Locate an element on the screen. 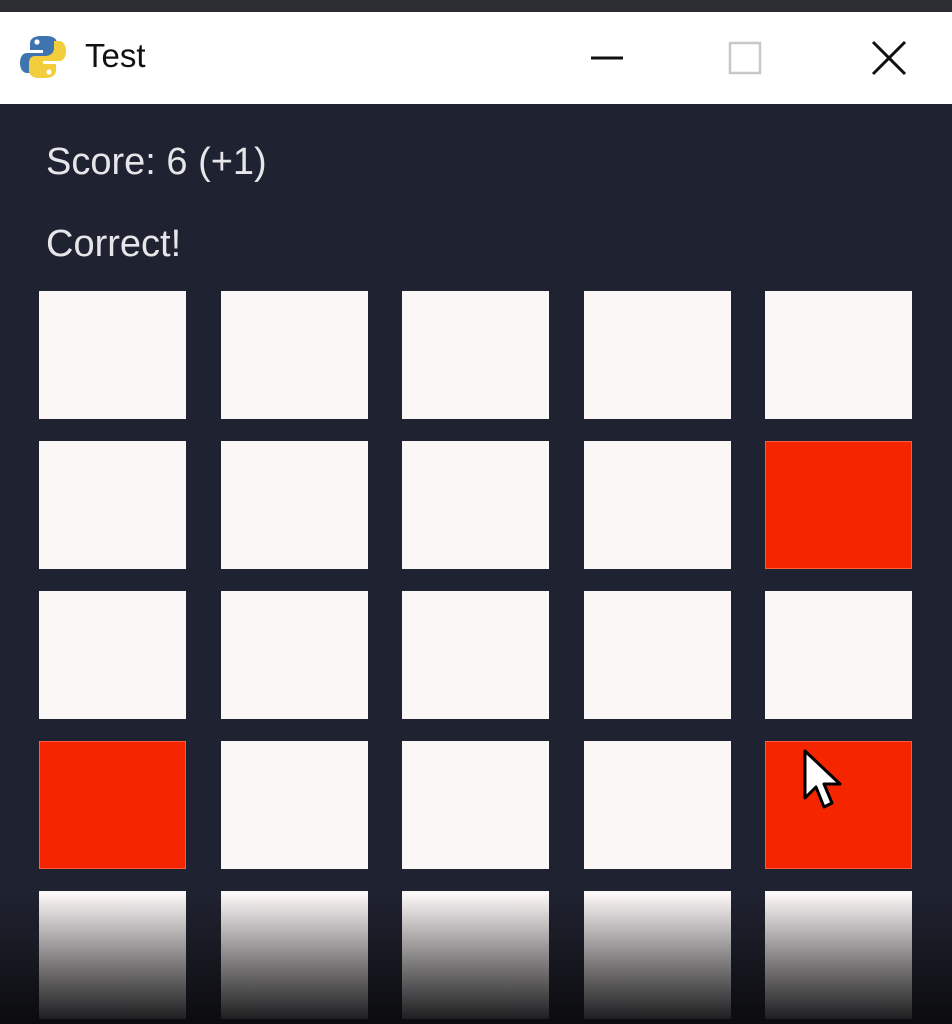  tile-r5-c4 is located at coordinates (657, 955).